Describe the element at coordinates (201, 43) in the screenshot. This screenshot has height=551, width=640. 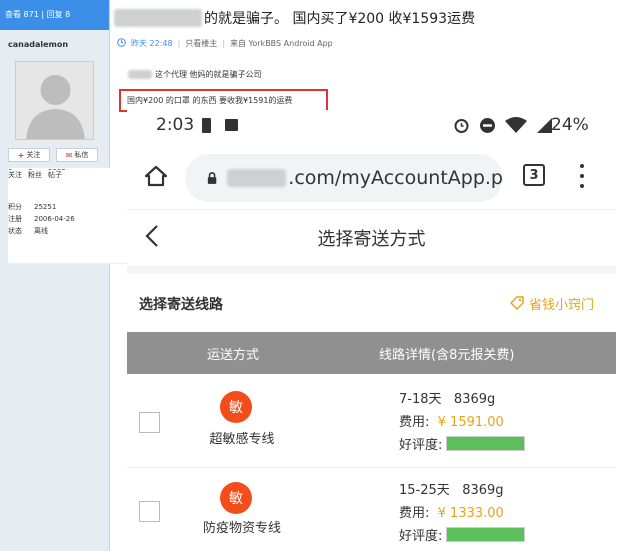
I see `only-author-link: 只看楼主` at that location.